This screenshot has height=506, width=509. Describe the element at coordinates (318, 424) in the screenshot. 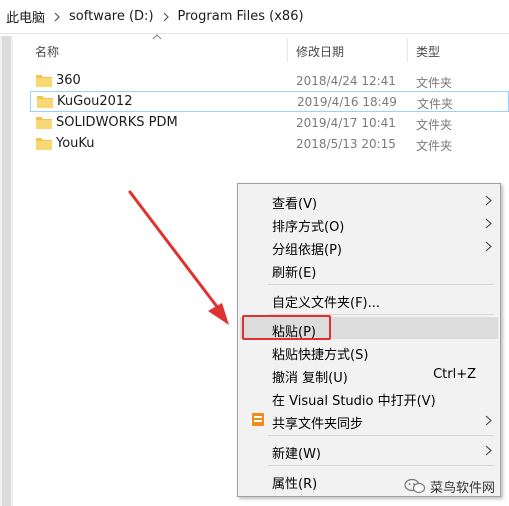

I see `menu-item-label: 共享文件夹同步` at that location.